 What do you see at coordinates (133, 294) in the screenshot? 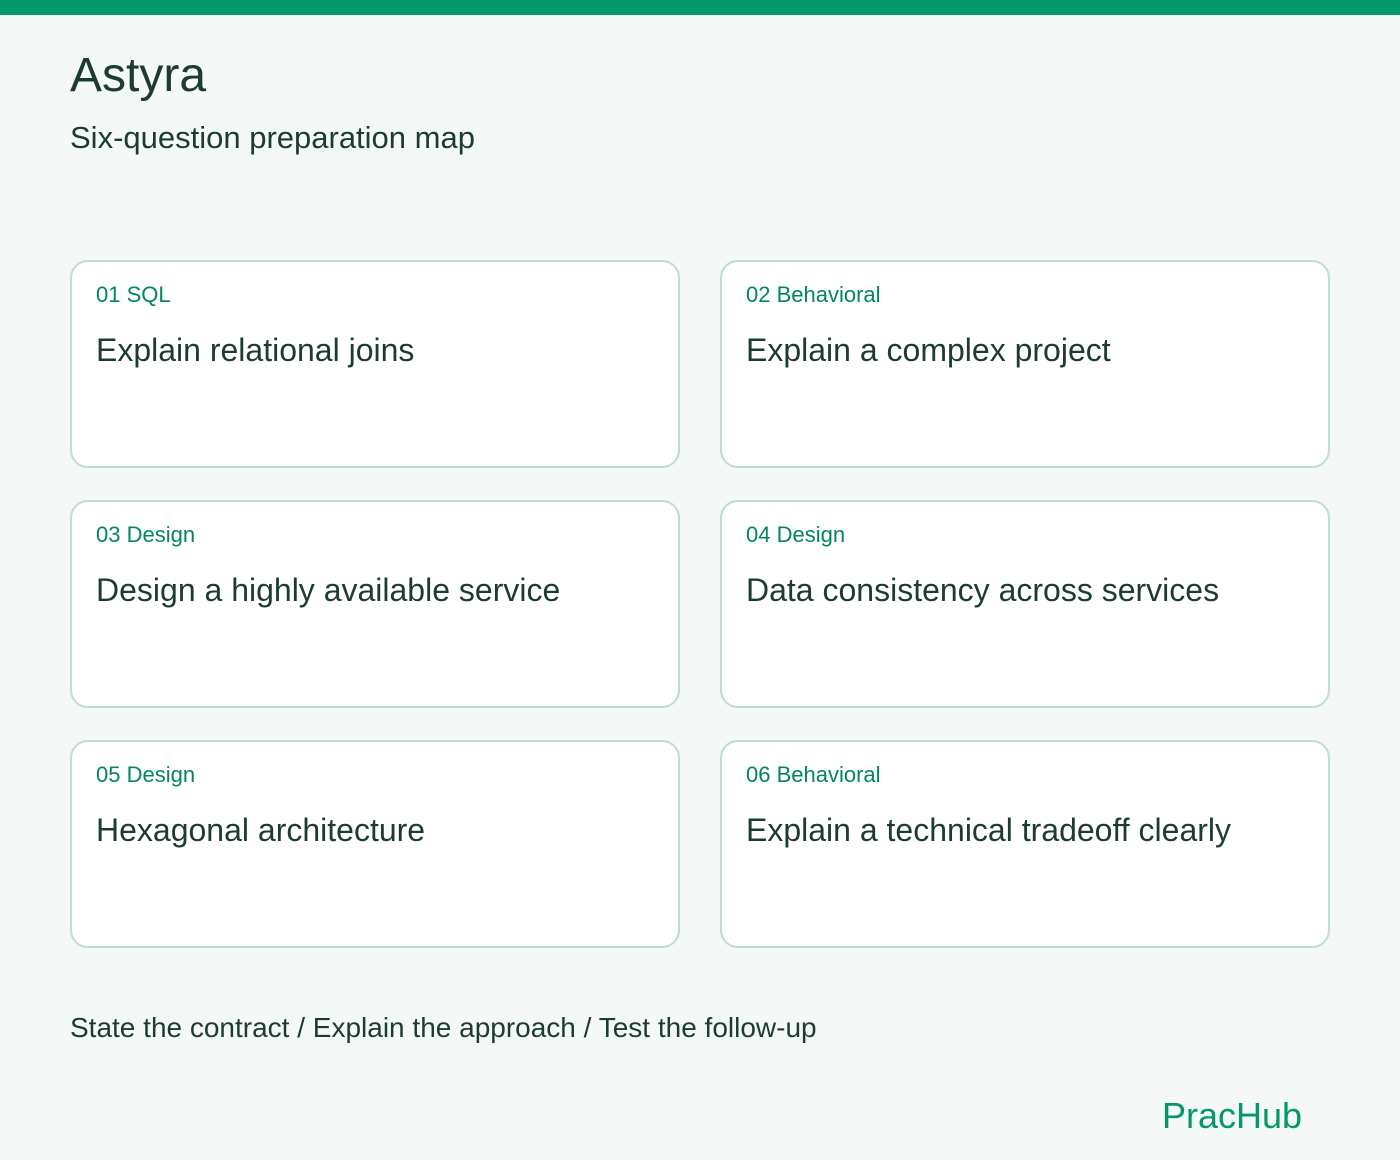
I see `question-tag: 01 SQL` at bounding box center [133, 294].